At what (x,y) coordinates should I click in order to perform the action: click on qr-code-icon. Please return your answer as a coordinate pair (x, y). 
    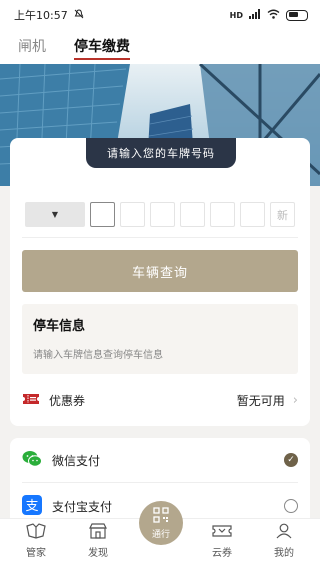
    Looking at the image, I should click on (161, 516).